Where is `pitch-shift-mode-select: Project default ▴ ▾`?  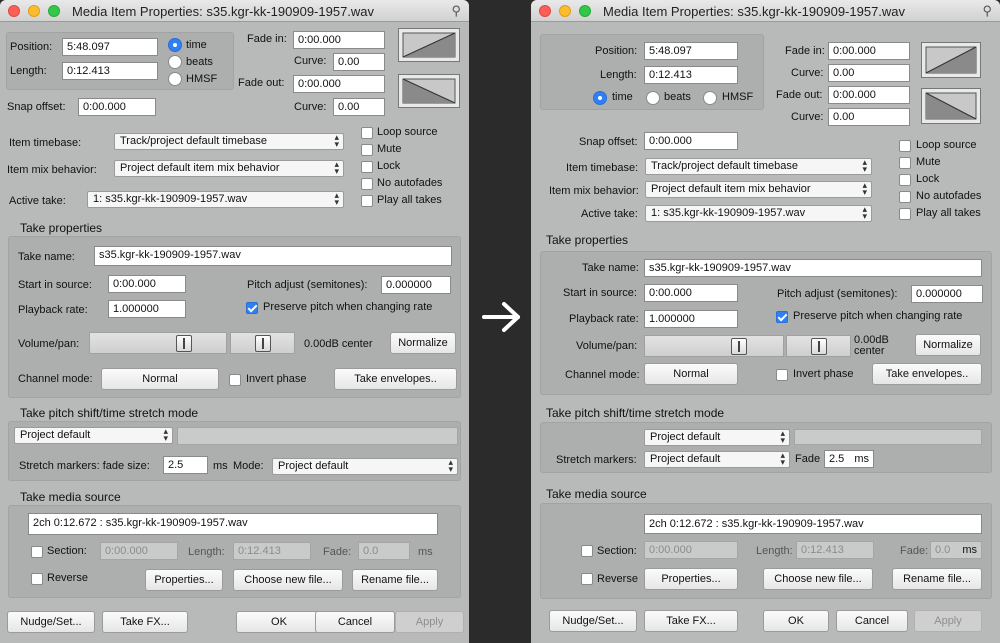
pitch-shift-mode-select: Project default ▴ ▾ is located at coordinates (93, 435).